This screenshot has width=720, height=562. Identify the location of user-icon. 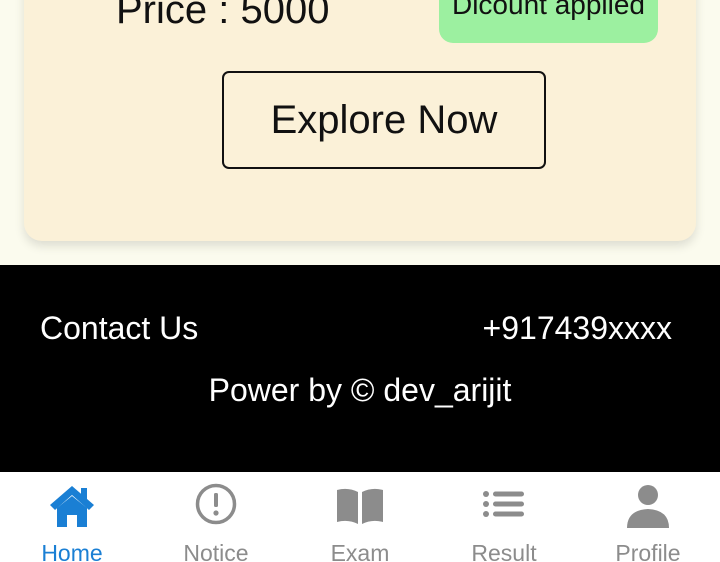
(648, 506).